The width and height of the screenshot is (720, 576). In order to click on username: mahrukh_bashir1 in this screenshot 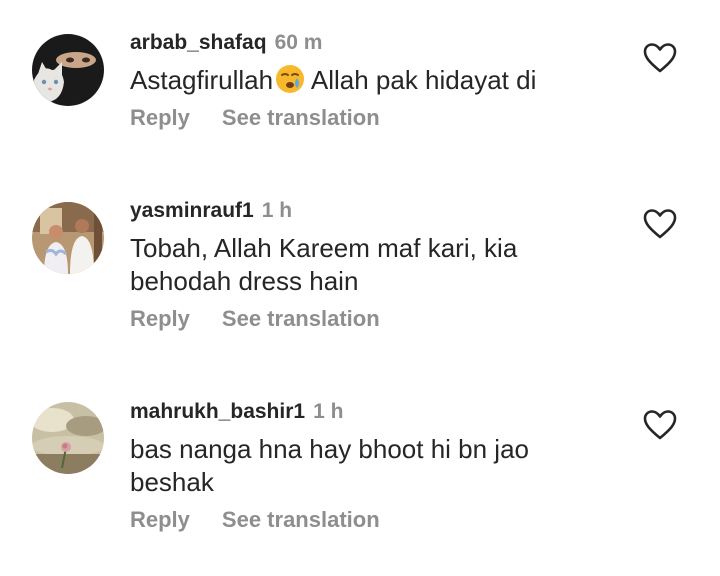, I will do `click(217, 411)`.